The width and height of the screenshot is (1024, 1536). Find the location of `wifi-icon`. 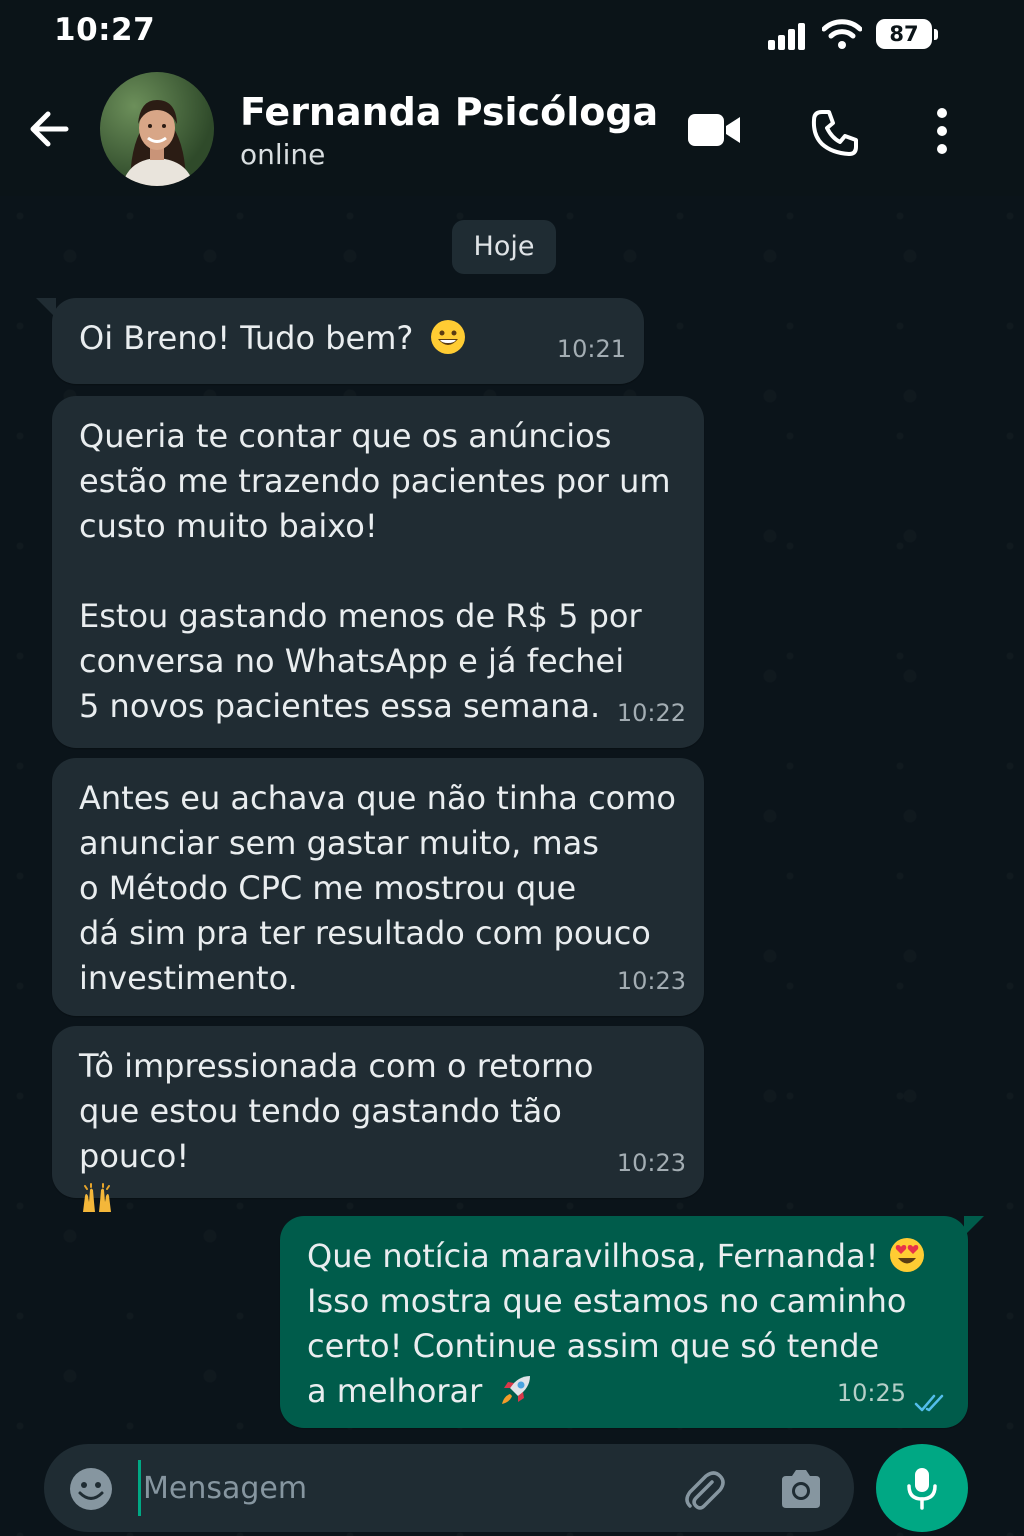

wifi-icon is located at coordinates (842, 34).